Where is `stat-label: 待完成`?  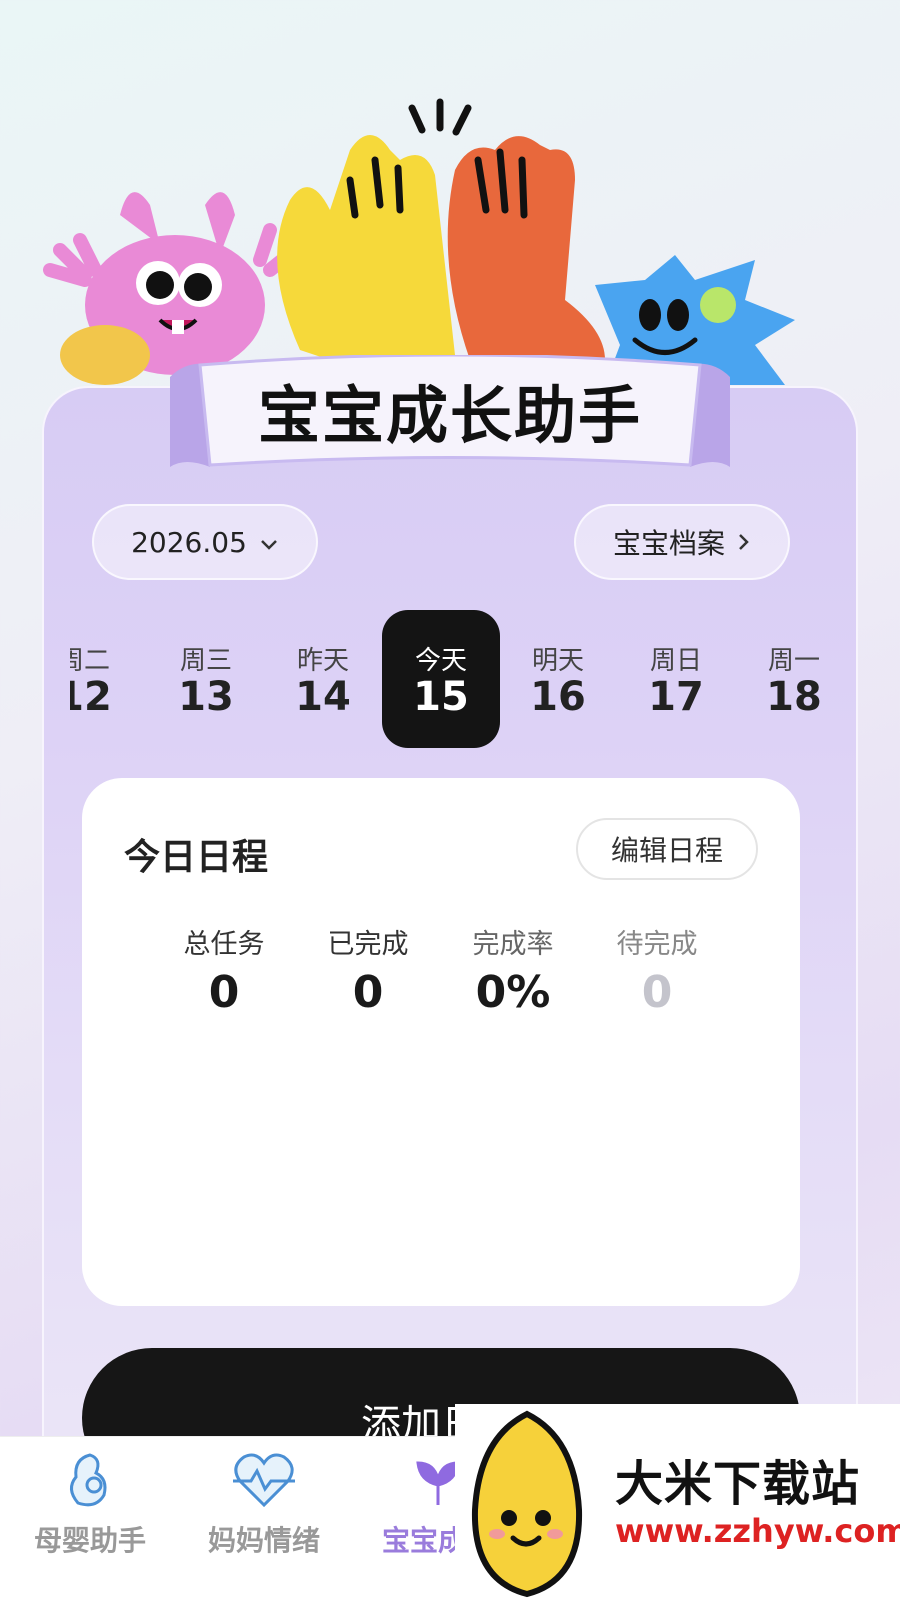
stat-label: 待完成 is located at coordinates (657, 944).